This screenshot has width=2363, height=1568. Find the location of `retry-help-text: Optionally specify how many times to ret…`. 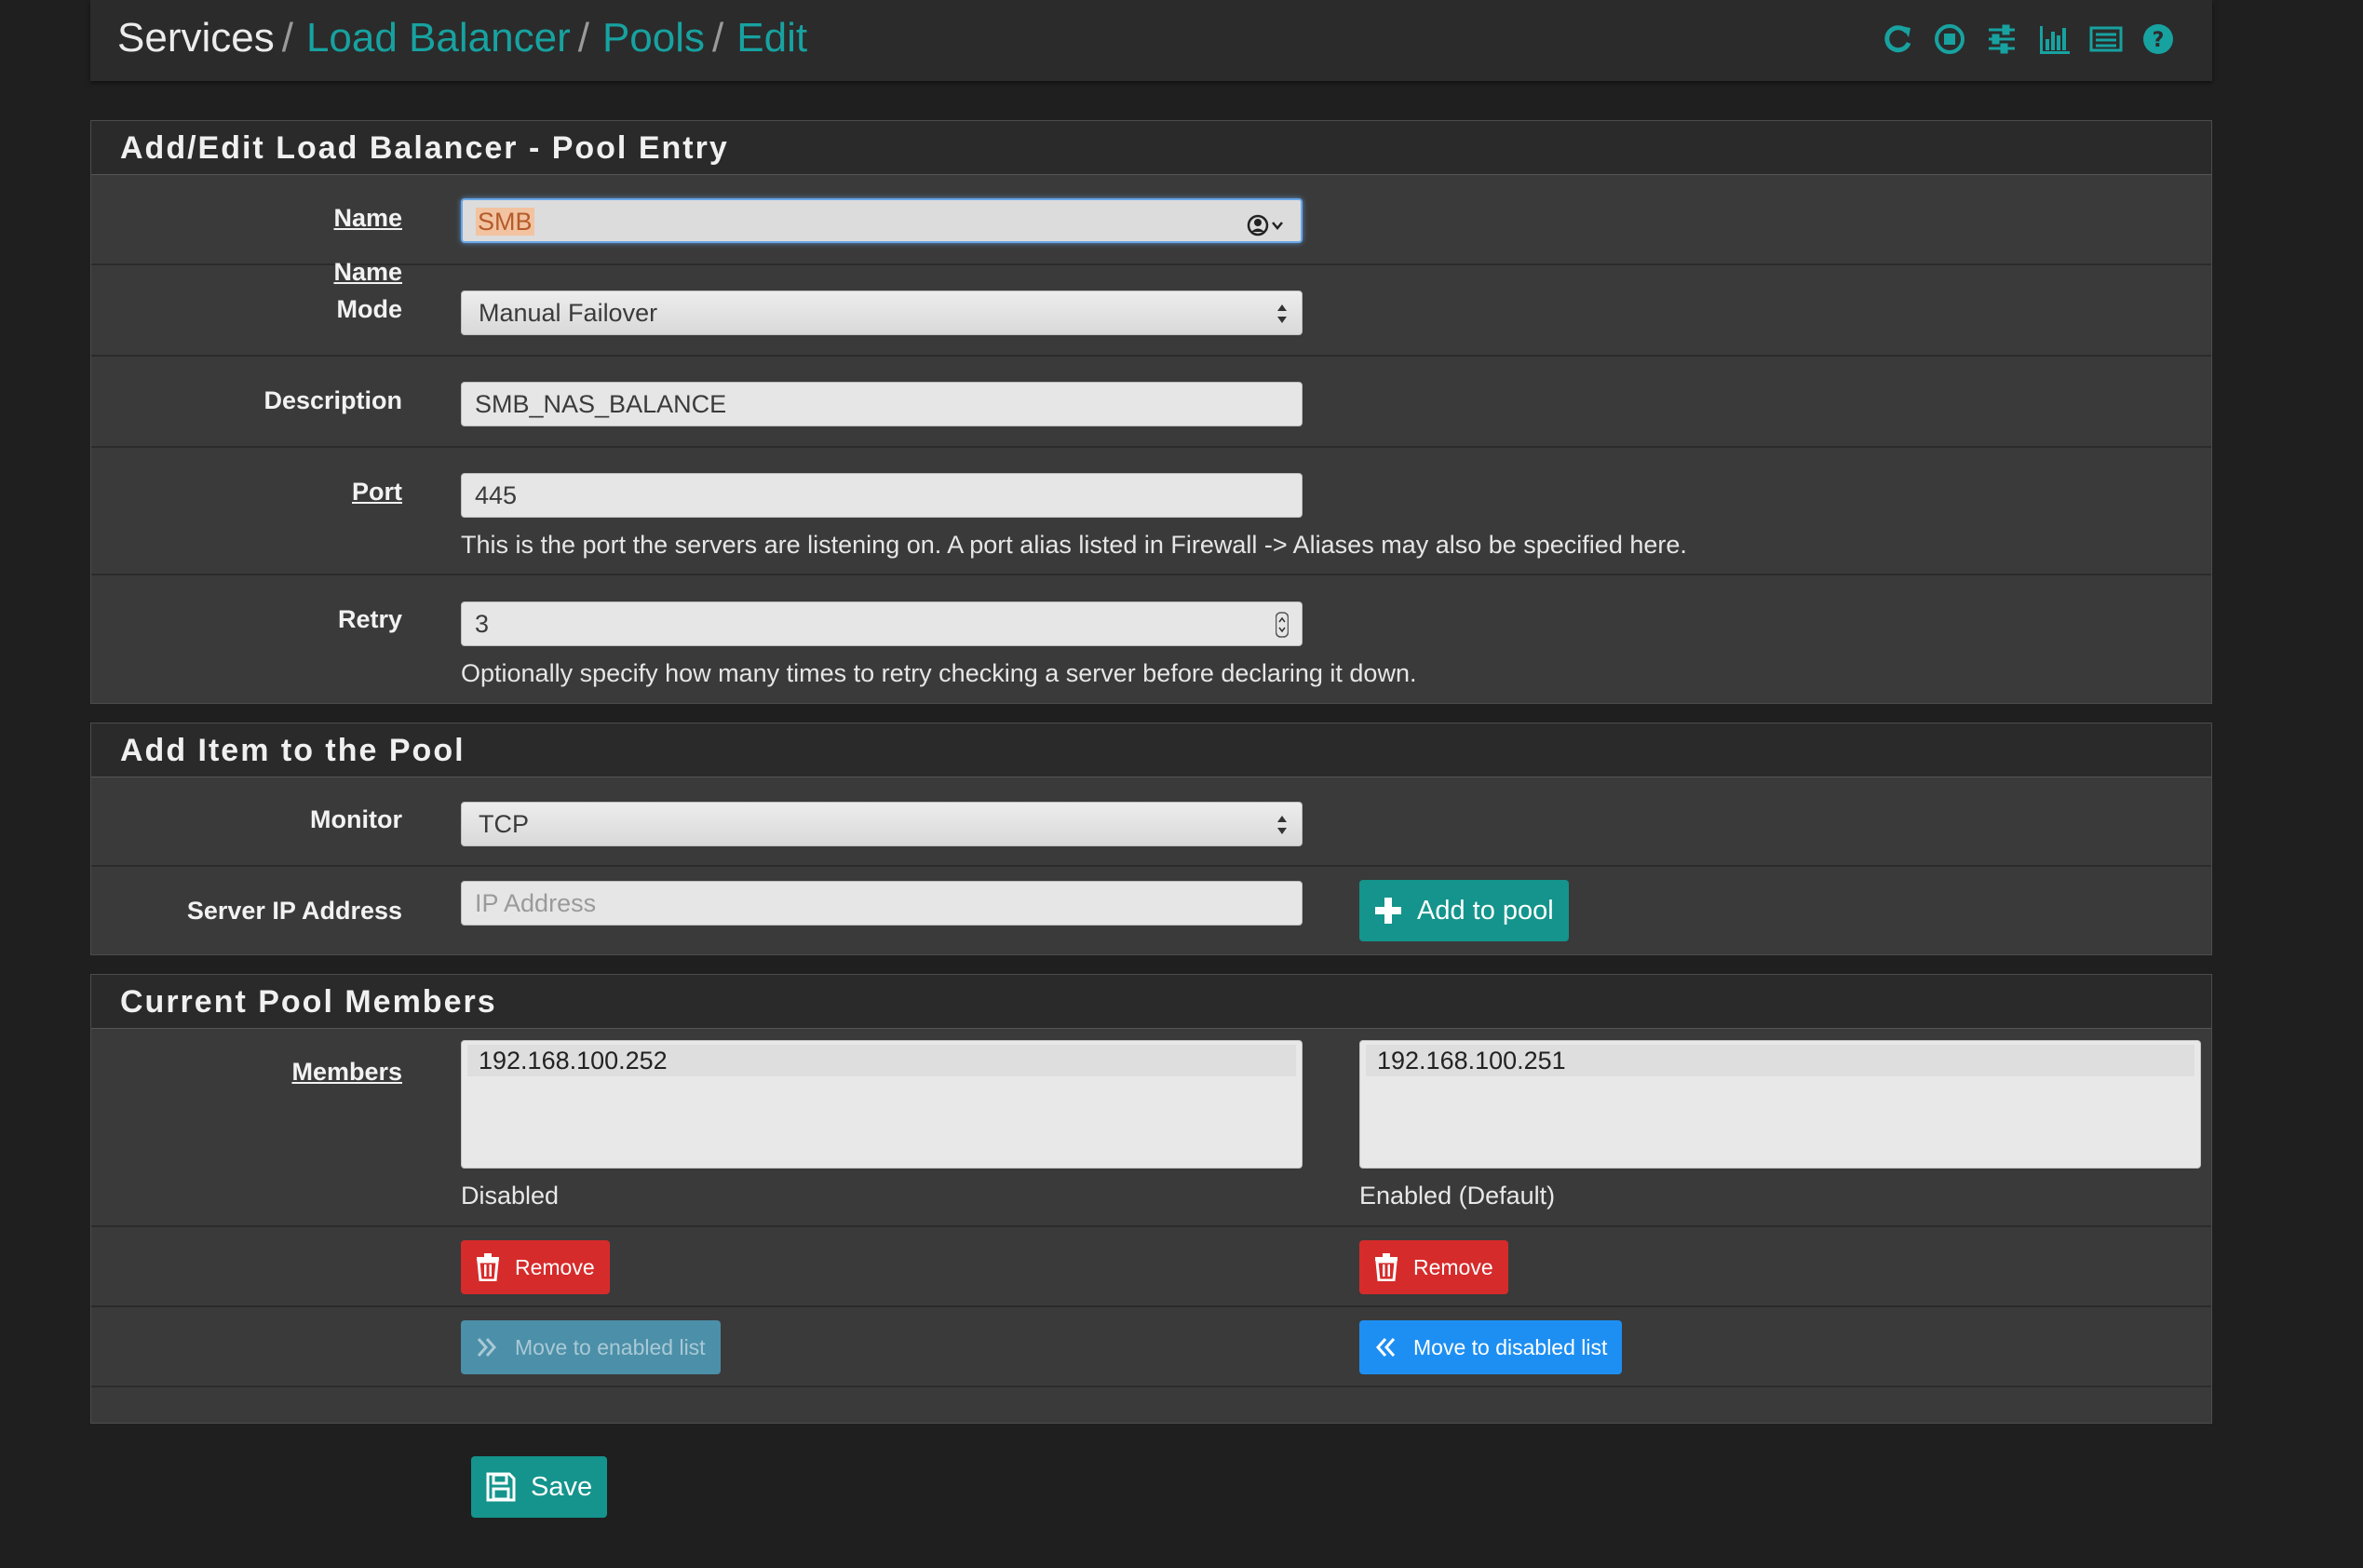

retry-help-text: Optionally specify how many times to ret… is located at coordinates (939, 673).